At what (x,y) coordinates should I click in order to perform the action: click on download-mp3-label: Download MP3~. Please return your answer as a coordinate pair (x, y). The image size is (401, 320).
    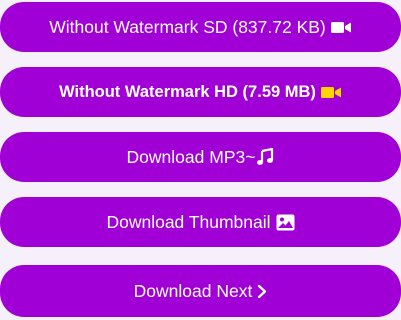
    Looking at the image, I should click on (191, 156).